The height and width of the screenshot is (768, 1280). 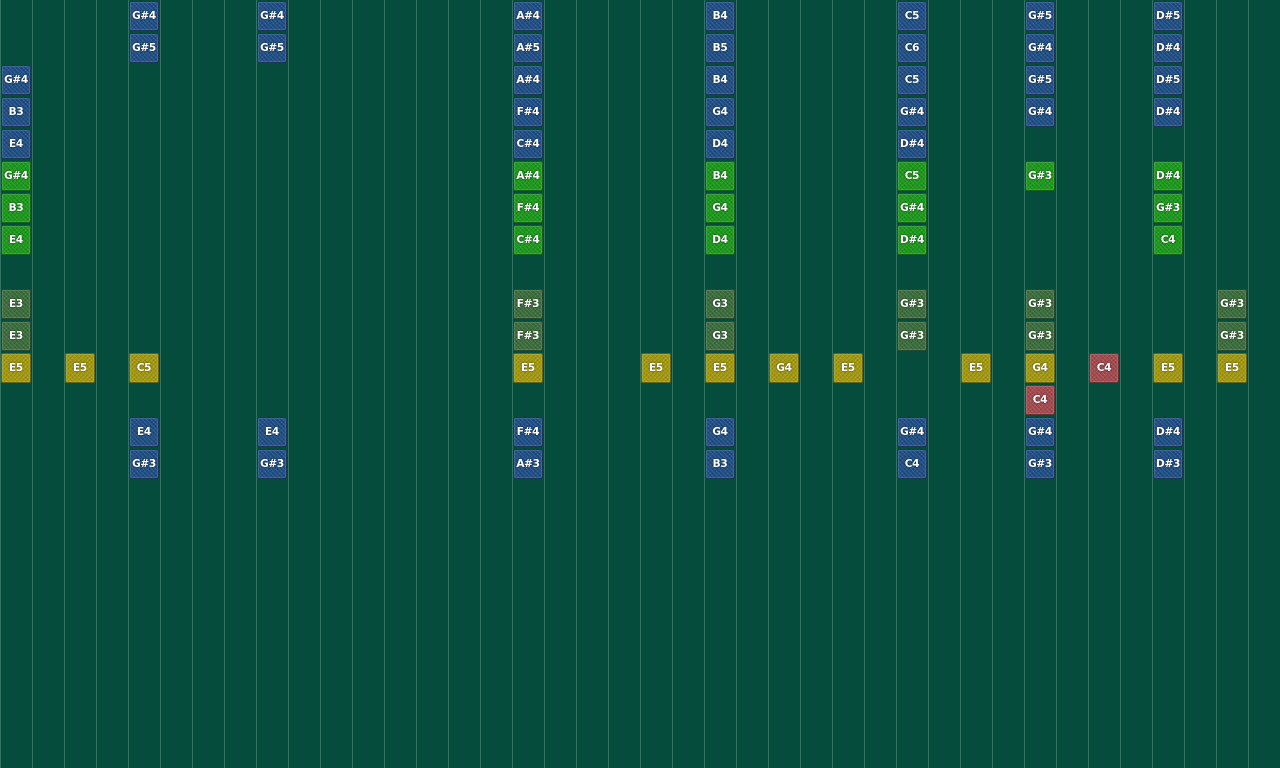 I want to click on note-block: C6, so click(x=912, y=48).